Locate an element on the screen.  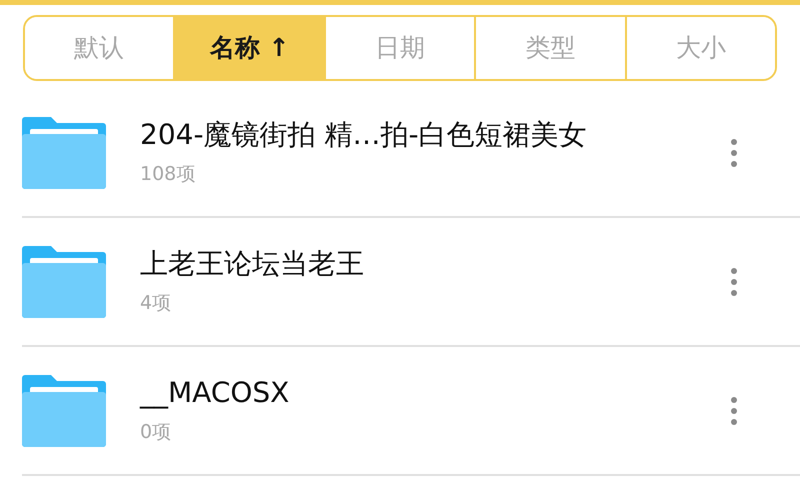
folder-name: __MACOSX is located at coordinates (215, 392).